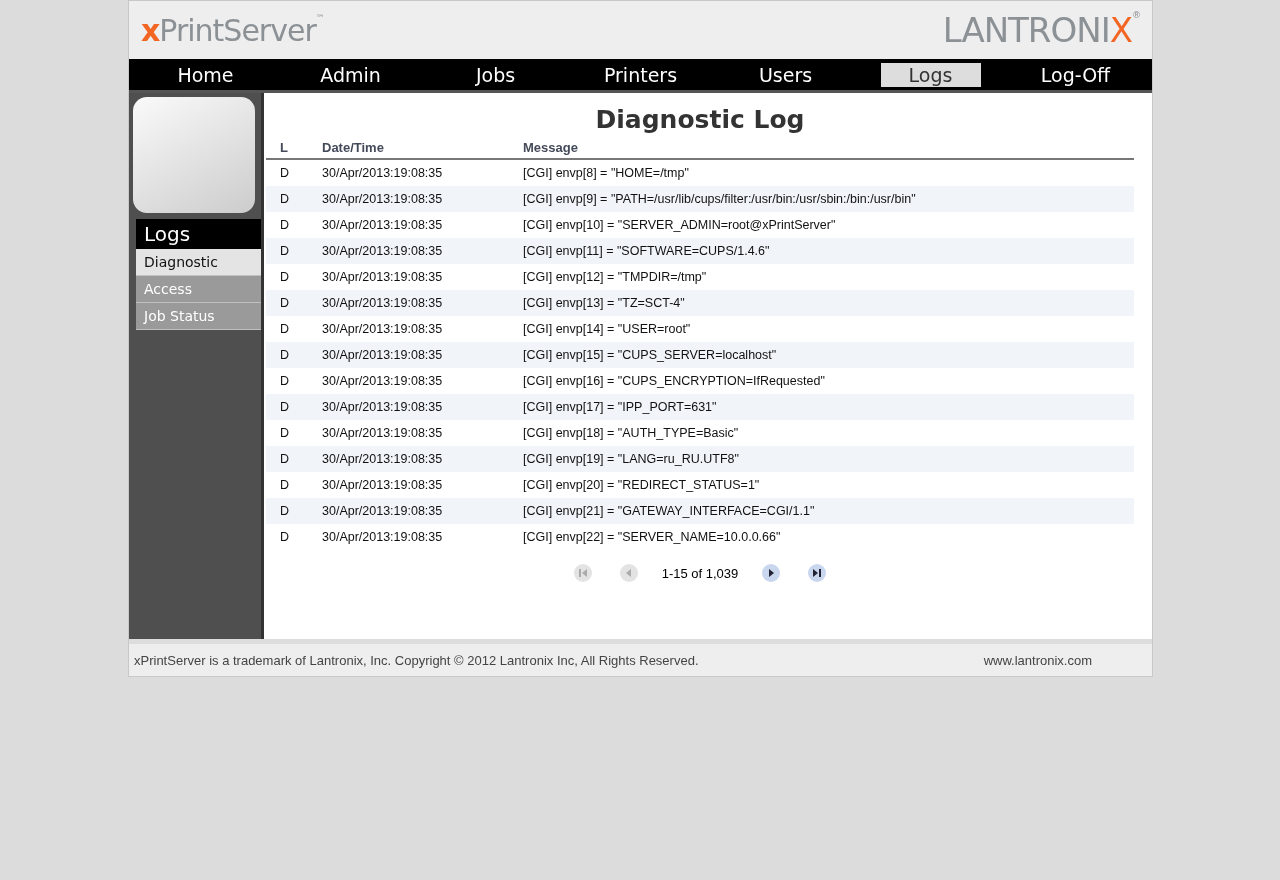  What do you see at coordinates (700, 573) in the screenshot?
I see `page-summary: 1-15 of 1,039` at bounding box center [700, 573].